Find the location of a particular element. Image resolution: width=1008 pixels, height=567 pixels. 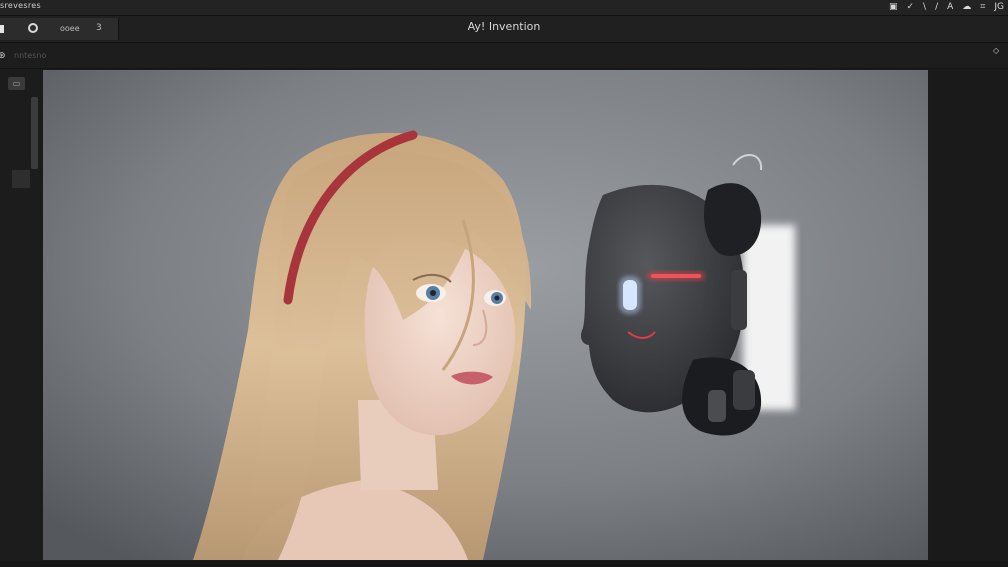

window-title: Ay! Invention is located at coordinates (504, 26).